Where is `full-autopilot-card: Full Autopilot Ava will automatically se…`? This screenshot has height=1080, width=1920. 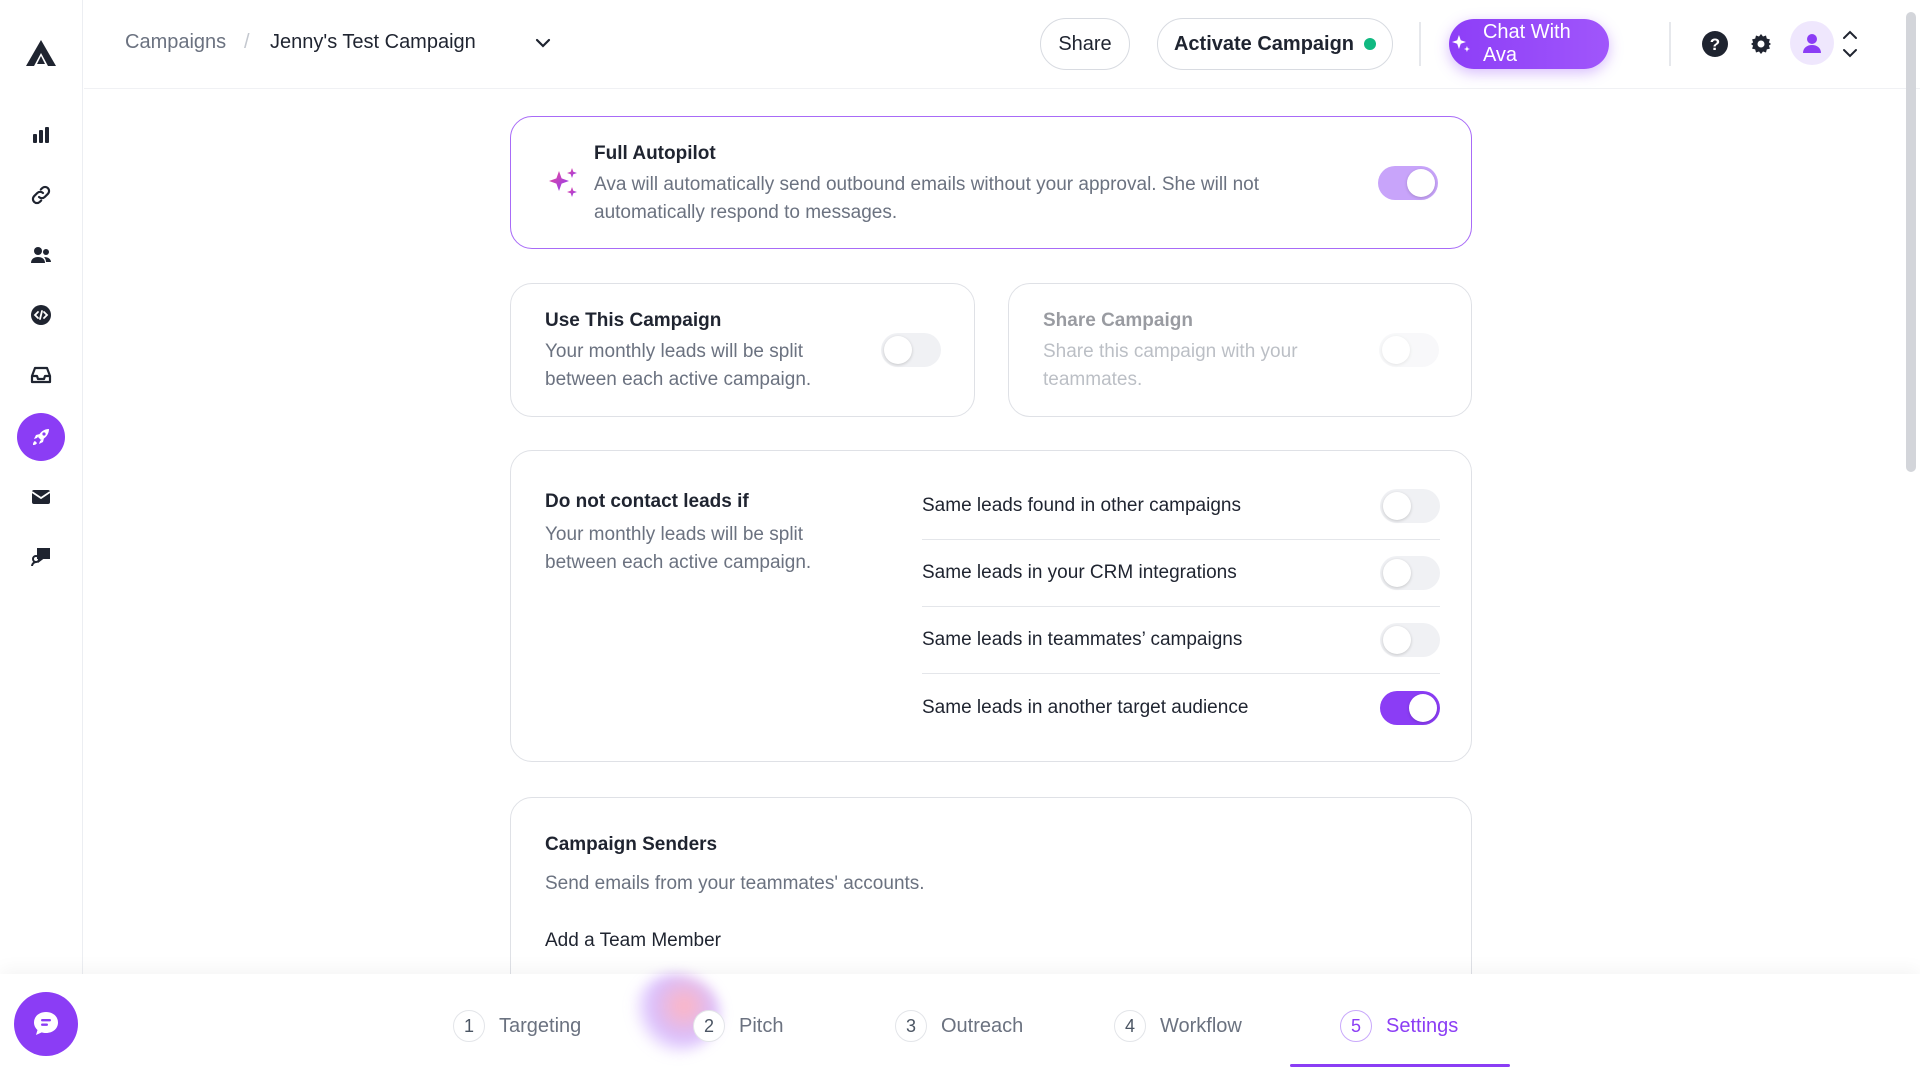 full-autopilot-card: Full Autopilot Ava will automatically se… is located at coordinates (991, 182).